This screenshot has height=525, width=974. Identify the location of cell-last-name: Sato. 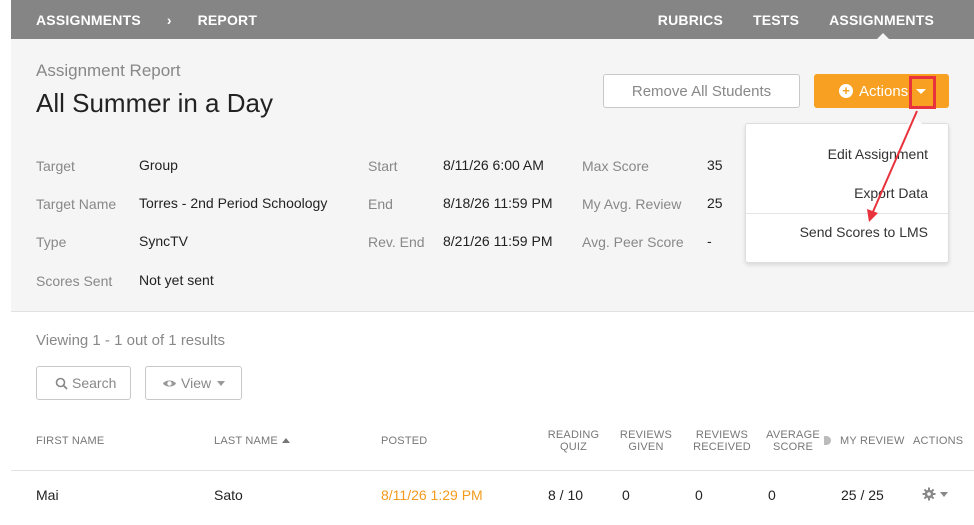
(228, 495).